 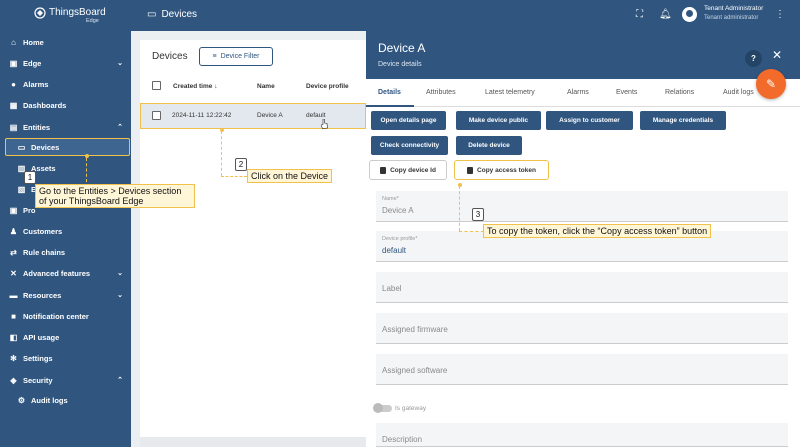 I want to click on tab-details: Details, so click(x=389, y=92).